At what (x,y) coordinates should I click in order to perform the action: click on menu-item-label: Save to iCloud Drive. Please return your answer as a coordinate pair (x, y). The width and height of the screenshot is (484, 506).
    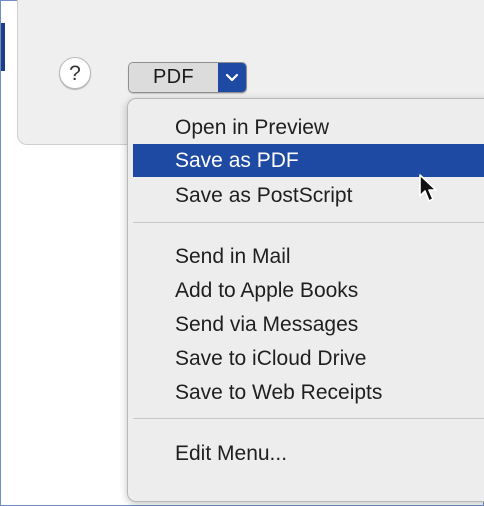
    Looking at the image, I should click on (271, 358).